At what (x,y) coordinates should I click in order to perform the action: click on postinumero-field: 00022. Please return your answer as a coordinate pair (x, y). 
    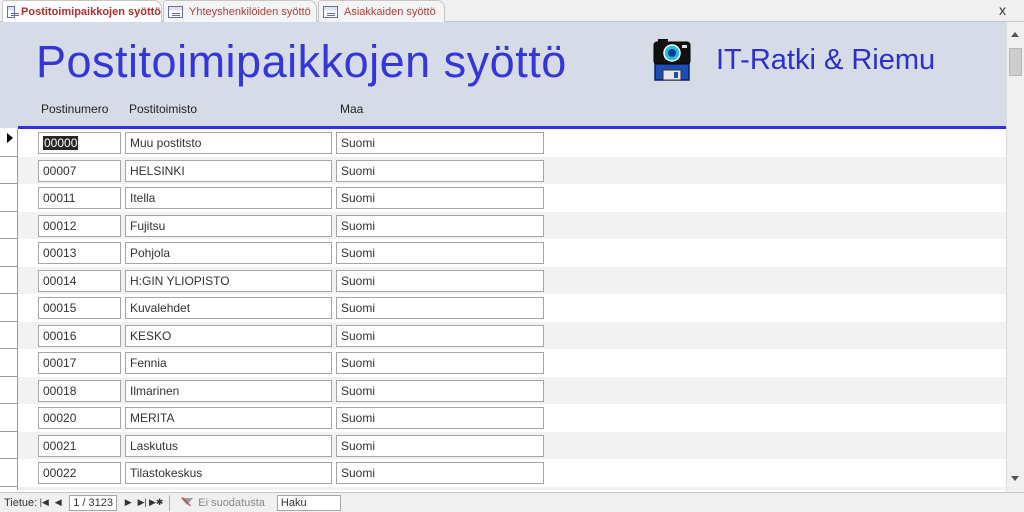
    Looking at the image, I should click on (79, 473).